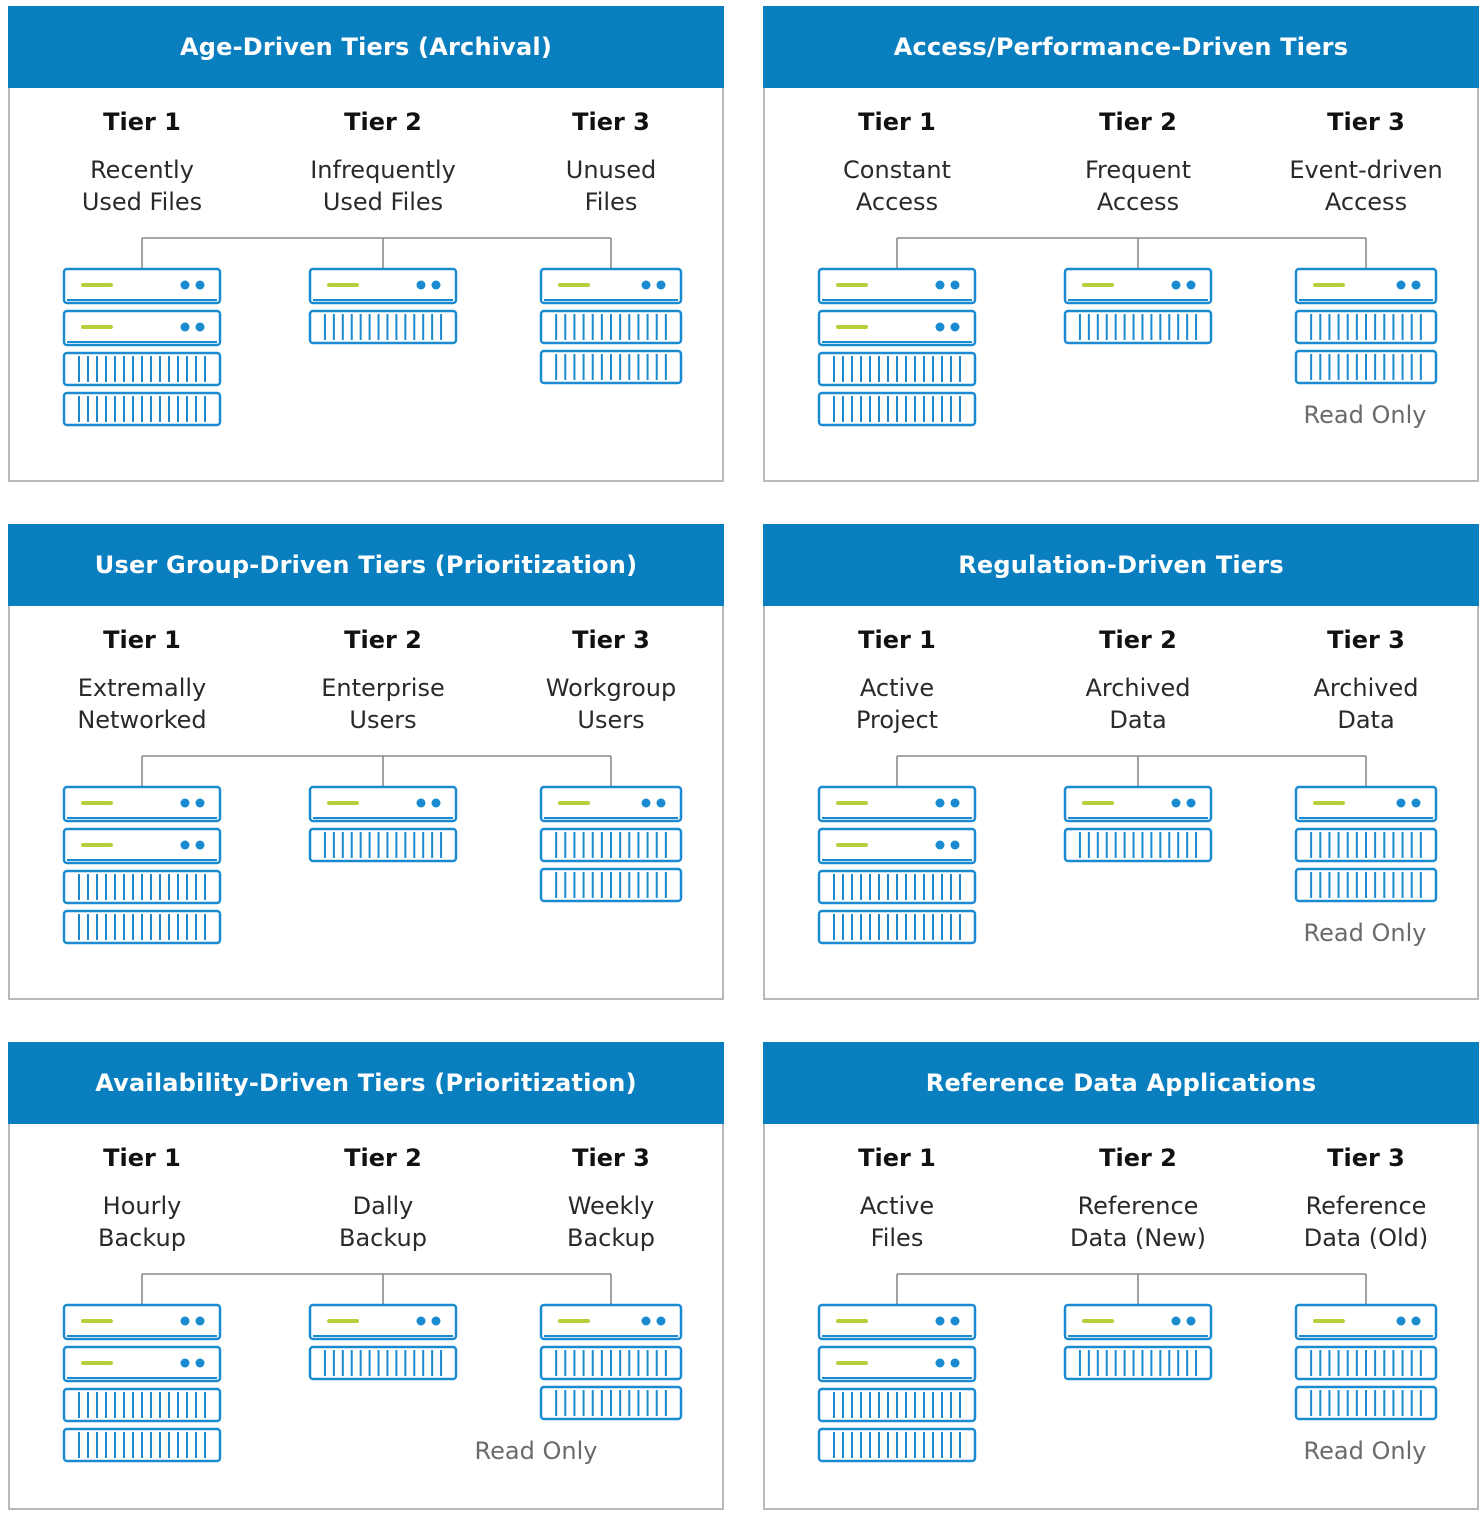 Image resolution: width=1483 pixels, height=1520 pixels. What do you see at coordinates (1362, 681) in the screenshot?
I see `tier-column-3: Tier 3 Archived Data` at bounding box center [1362, 681].